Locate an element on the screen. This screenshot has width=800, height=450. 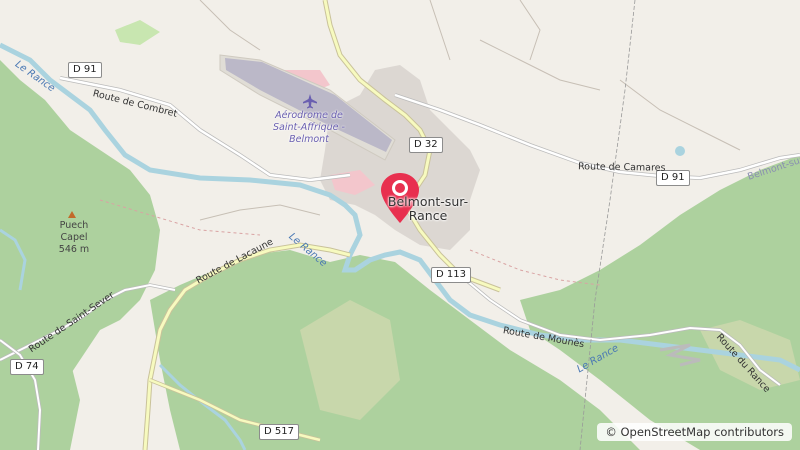
pond is located at coordinates (680, 151).